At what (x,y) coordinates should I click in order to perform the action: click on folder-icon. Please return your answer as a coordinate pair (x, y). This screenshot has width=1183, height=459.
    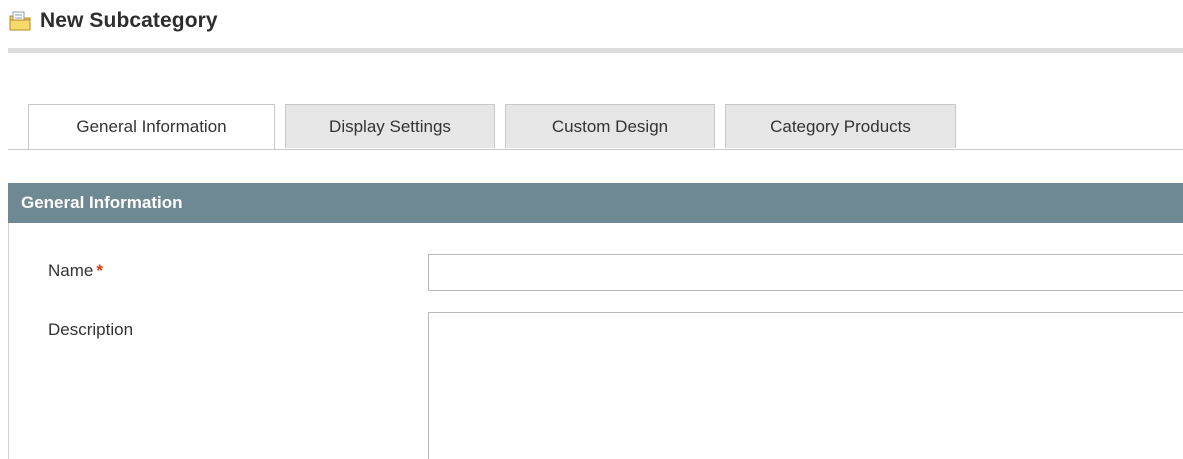
    Looking at the image, I should click on (21, 21).